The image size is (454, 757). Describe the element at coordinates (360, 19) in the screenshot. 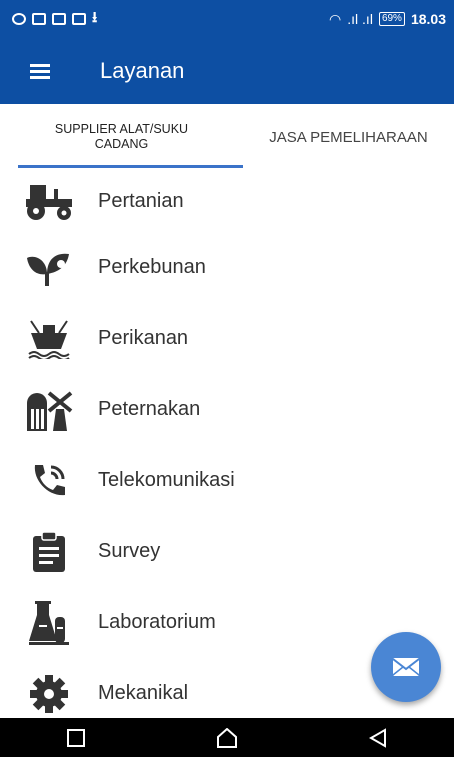

I see `signal-icon: .ıl .ıl` at that location.